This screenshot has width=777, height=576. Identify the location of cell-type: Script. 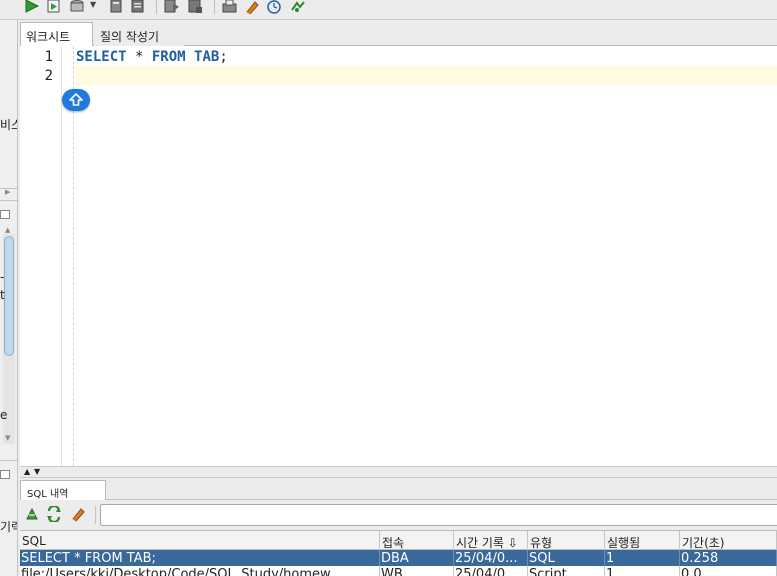
(566, 571).